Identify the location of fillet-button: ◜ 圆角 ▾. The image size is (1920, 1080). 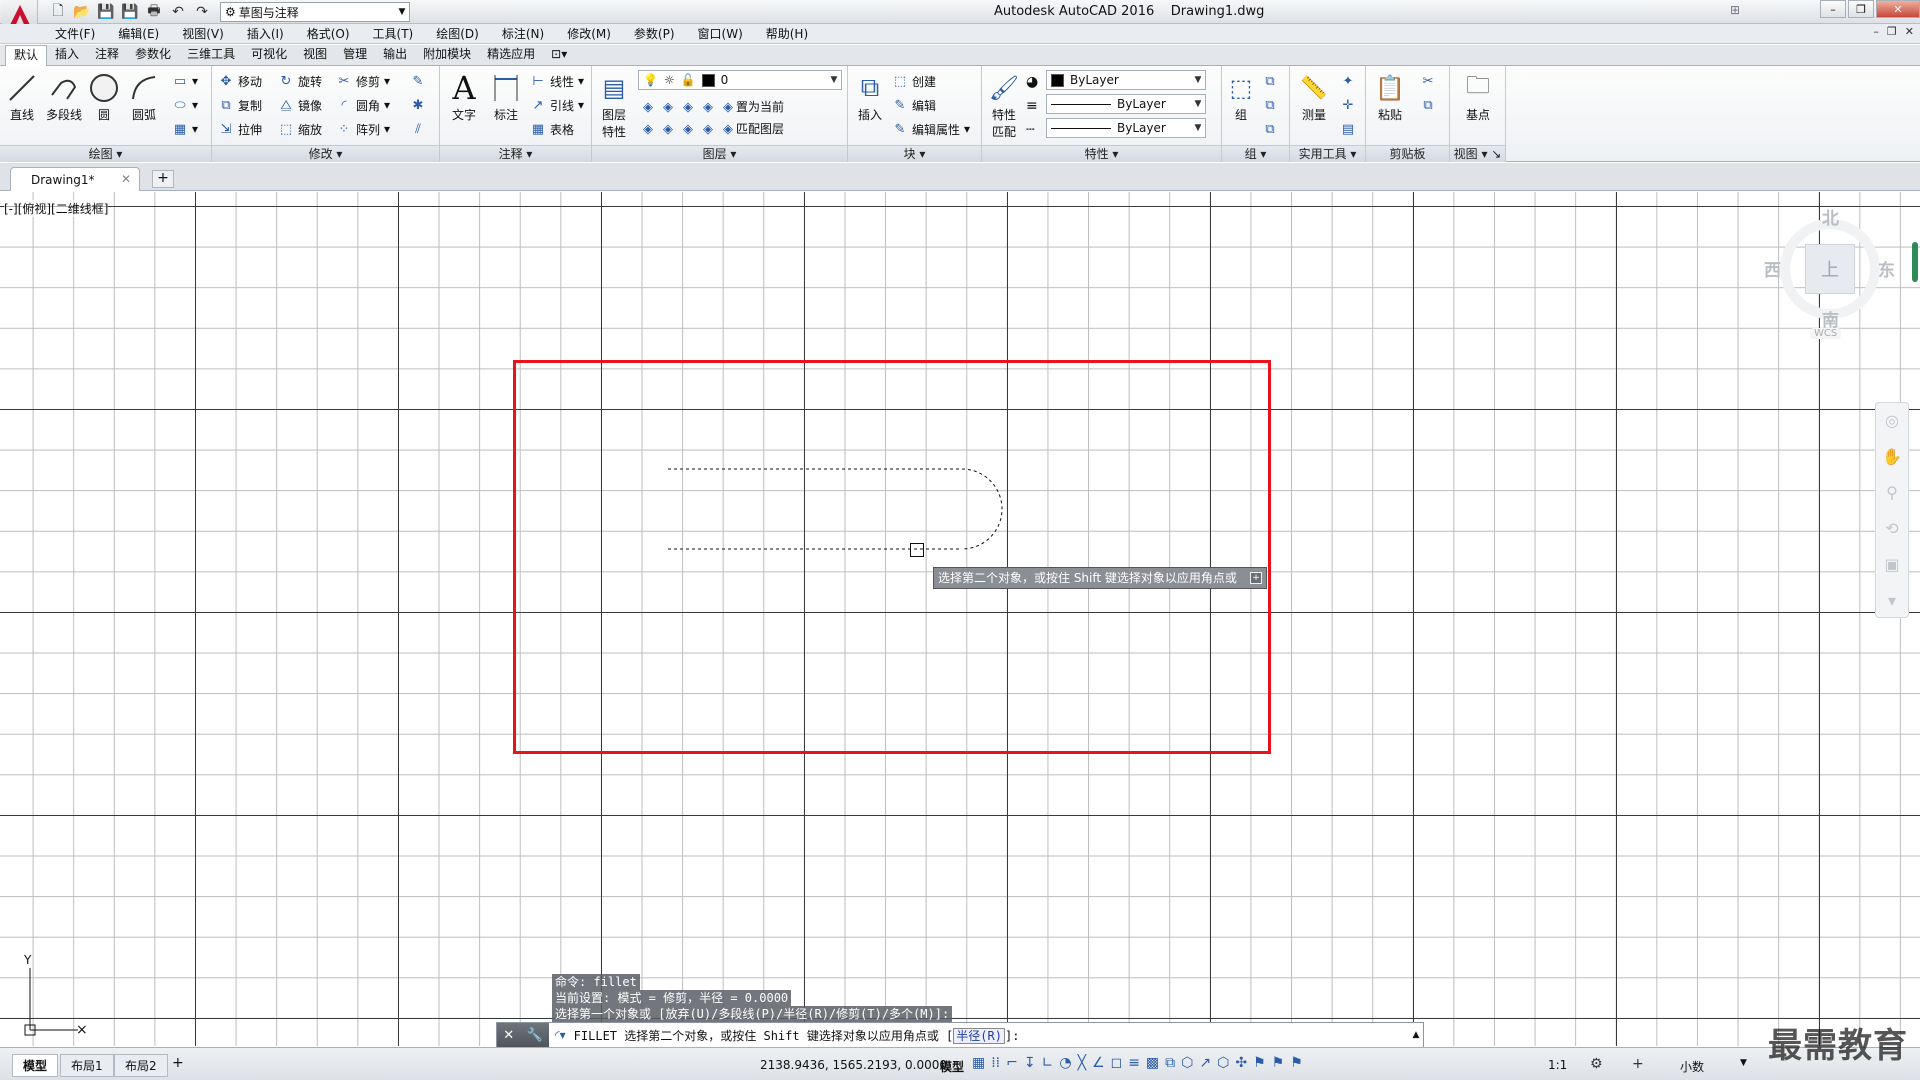
(363, 105).